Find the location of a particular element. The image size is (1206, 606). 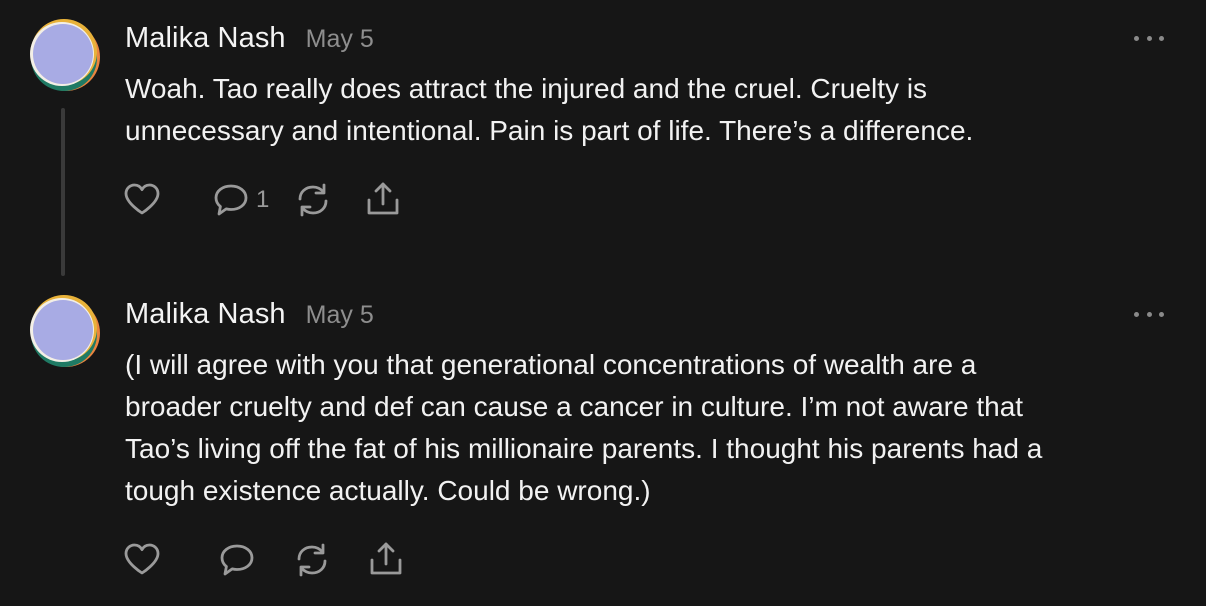

reply-count: 1 is located at coordinates (263, 199).